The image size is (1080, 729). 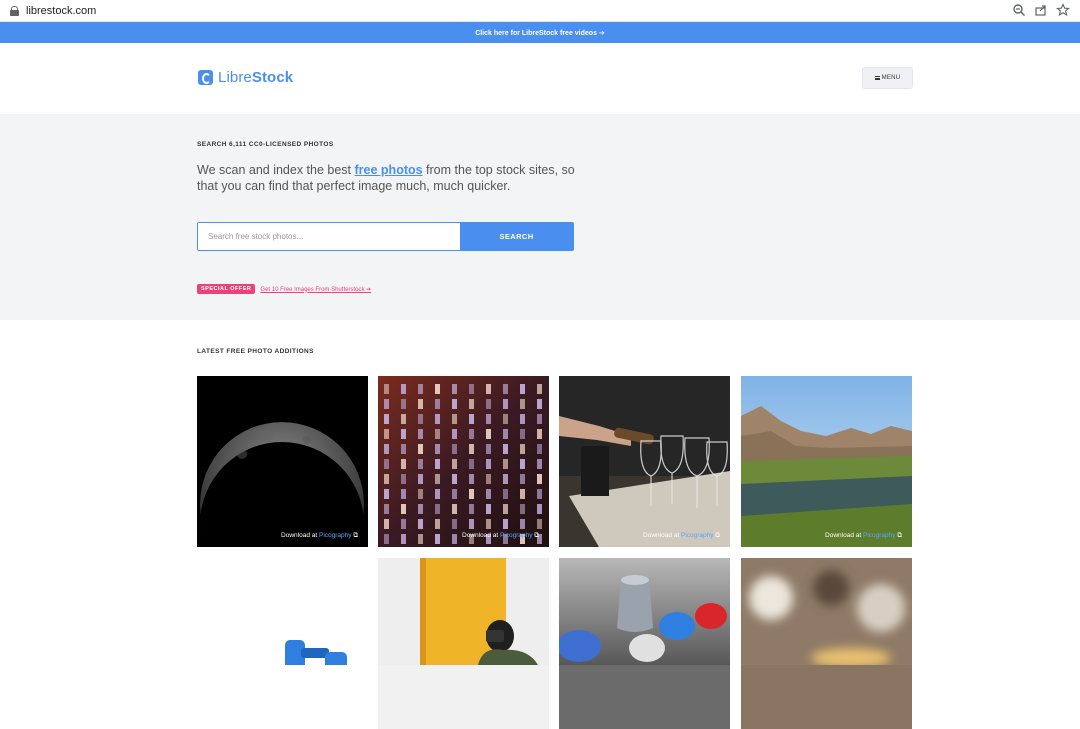 I want to click on photographer-photo, so click(x=463, y=611).